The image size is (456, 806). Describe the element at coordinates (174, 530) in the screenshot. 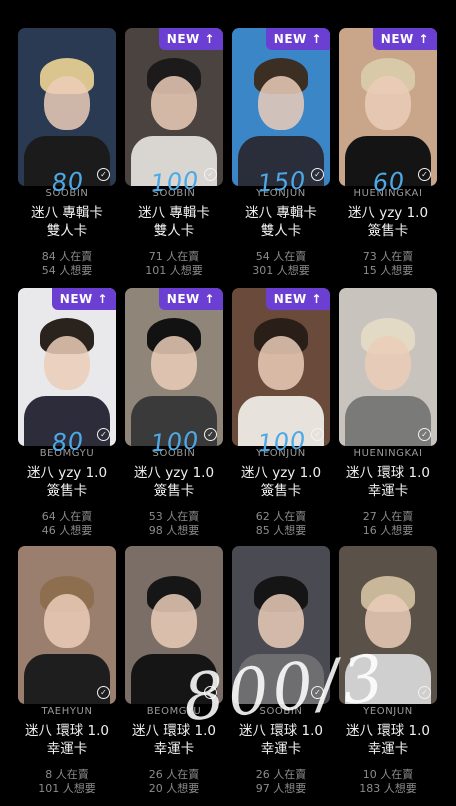

I see `wanting-count: 98 人想要` at that location.